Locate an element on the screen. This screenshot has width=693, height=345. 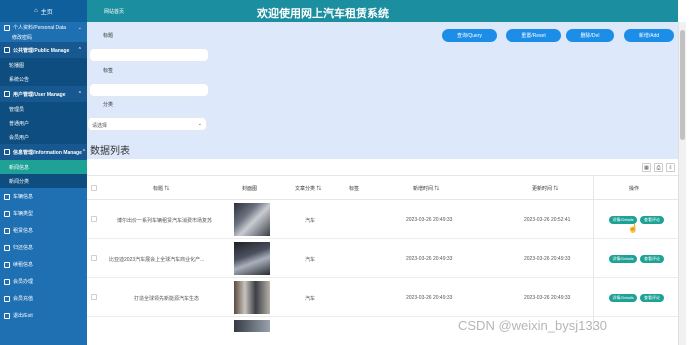
sidebar-item-vehicles: 车辆信息 is located at coordinates (43, 196).